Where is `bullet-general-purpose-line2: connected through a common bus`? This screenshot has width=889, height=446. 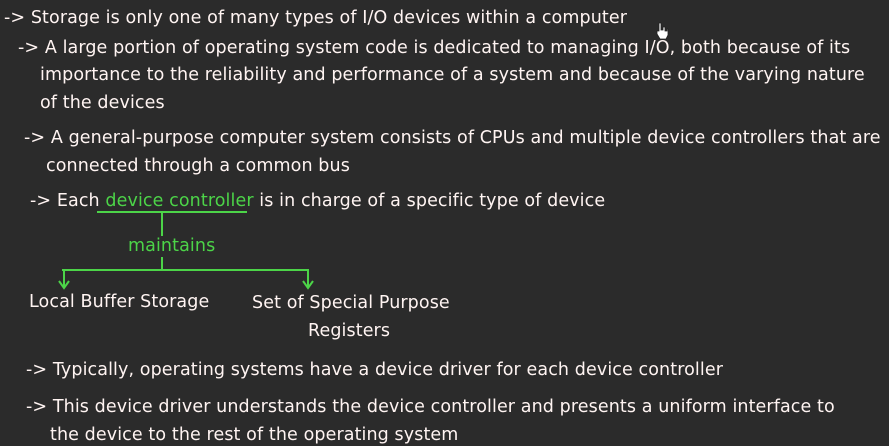
bullet-general-purpose-line2: connected through a common bus is located at coordinates (198, 166).